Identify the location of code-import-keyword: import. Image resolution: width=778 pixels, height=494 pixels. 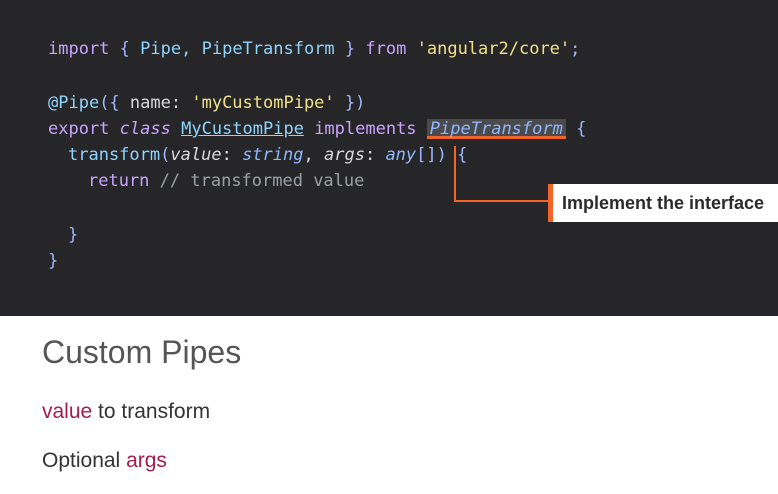
(79, 49).